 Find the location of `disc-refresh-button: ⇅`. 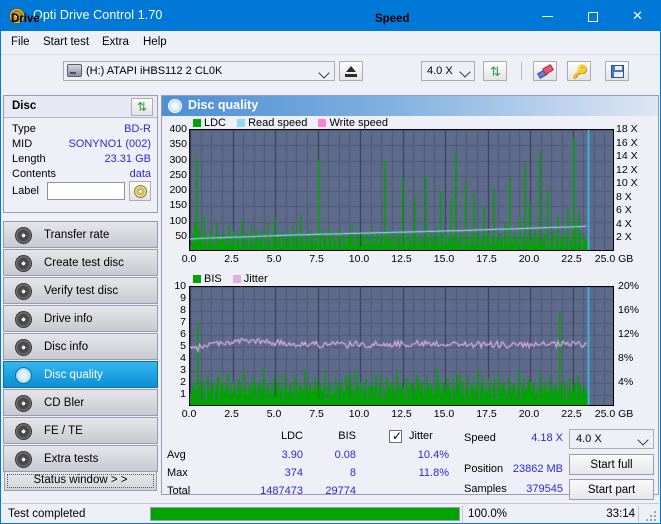

disc-refresh-button: ⇅ is located at coordinates (142, 107).